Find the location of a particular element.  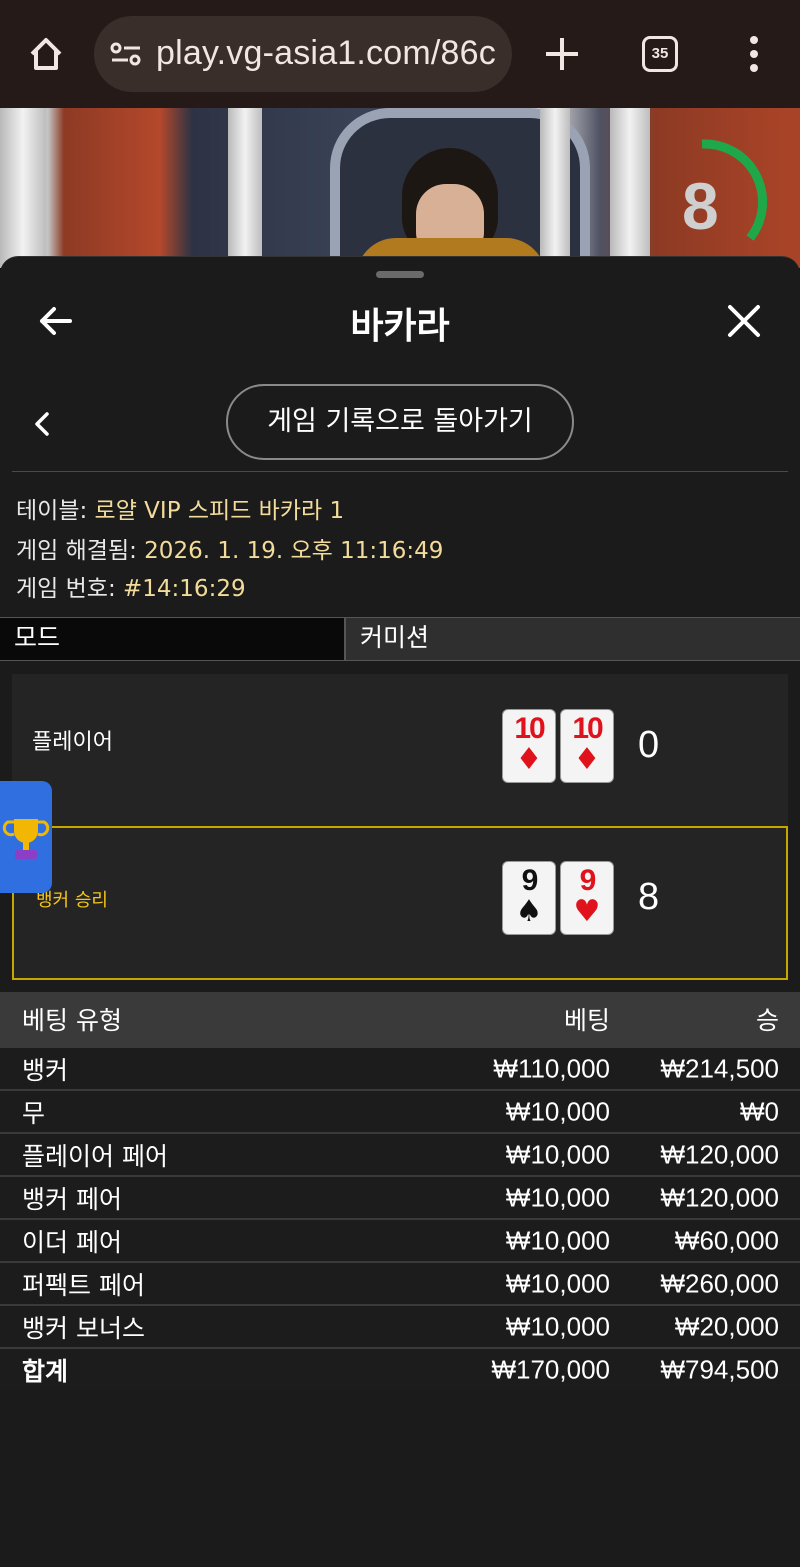

plus-icon is located at coordinates (562, 54).